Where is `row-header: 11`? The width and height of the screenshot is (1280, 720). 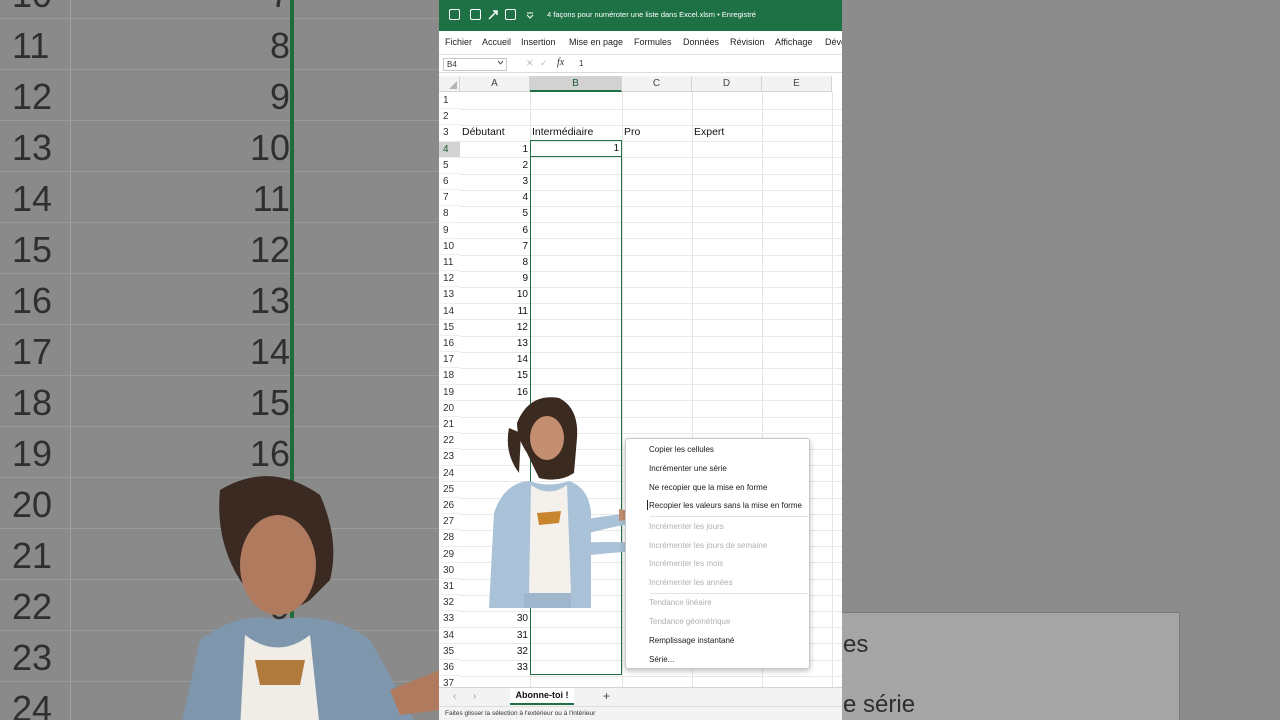 row-header: 11 is located at coordinates (449, 263).